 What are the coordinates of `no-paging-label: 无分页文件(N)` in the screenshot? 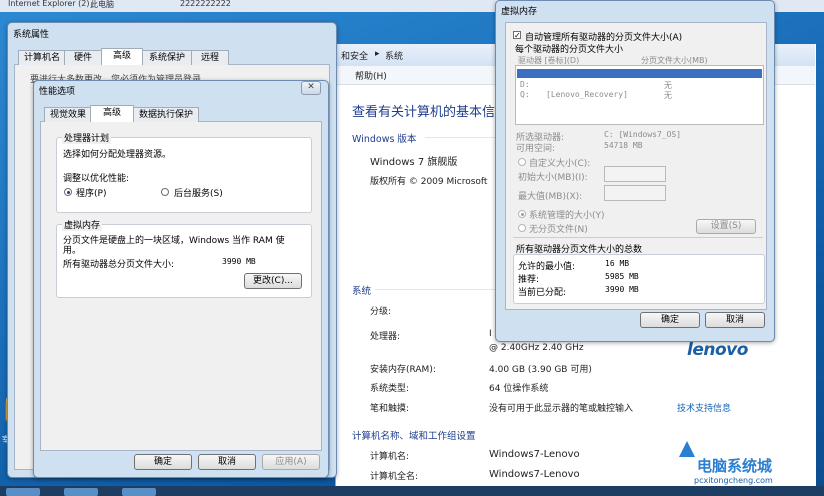 It's located at (558, 228).